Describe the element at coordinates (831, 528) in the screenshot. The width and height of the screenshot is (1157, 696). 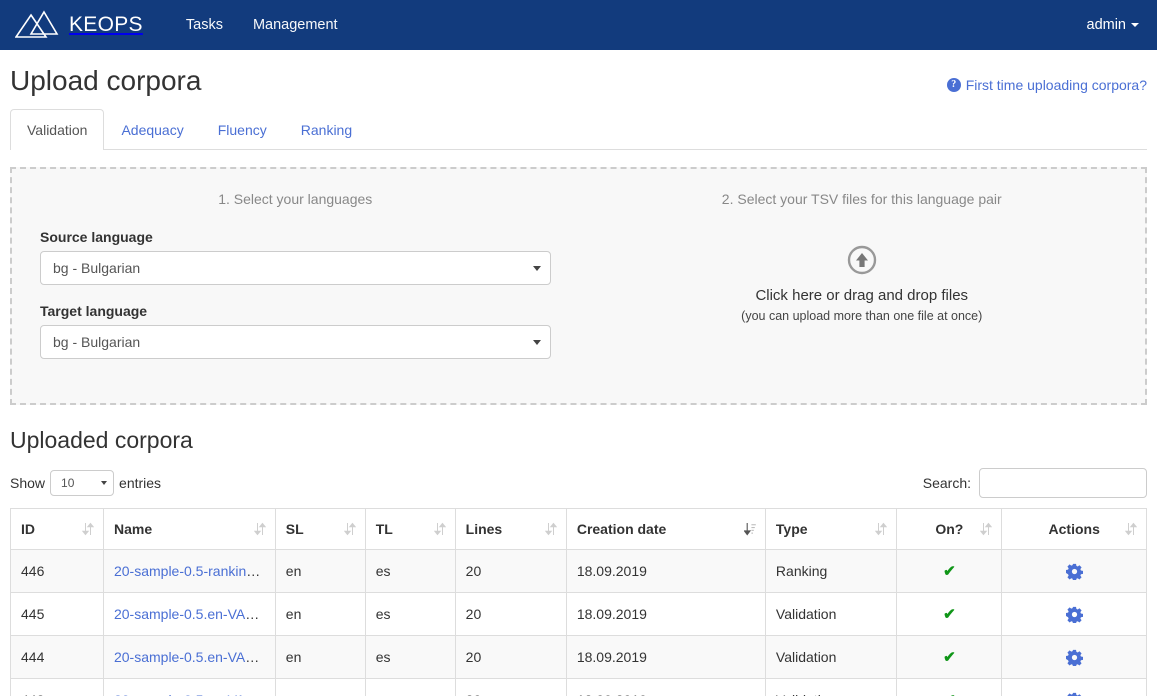
I see `column-header-type: Type` at that location.